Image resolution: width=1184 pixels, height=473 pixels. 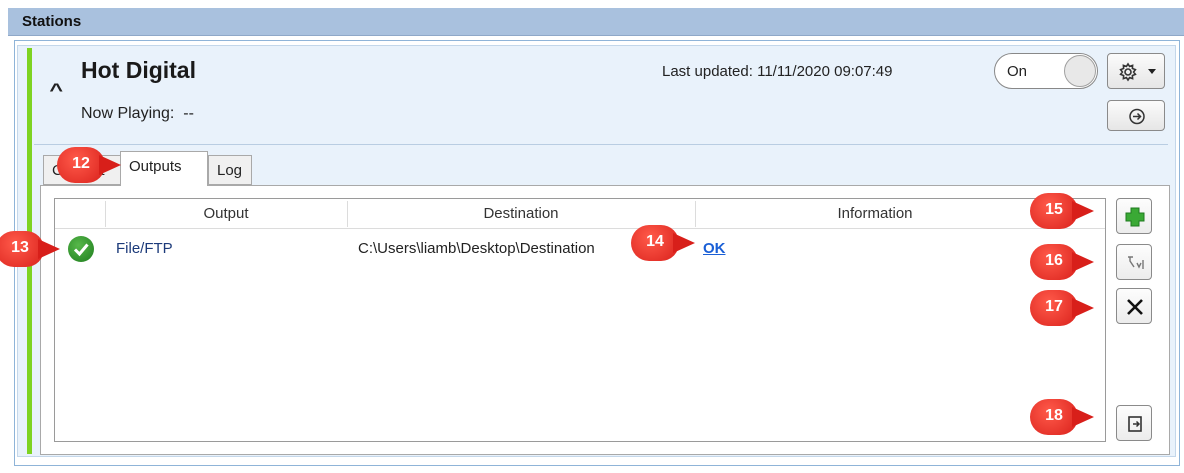 I want to click on export-icon, so click(x=1135, y=424).